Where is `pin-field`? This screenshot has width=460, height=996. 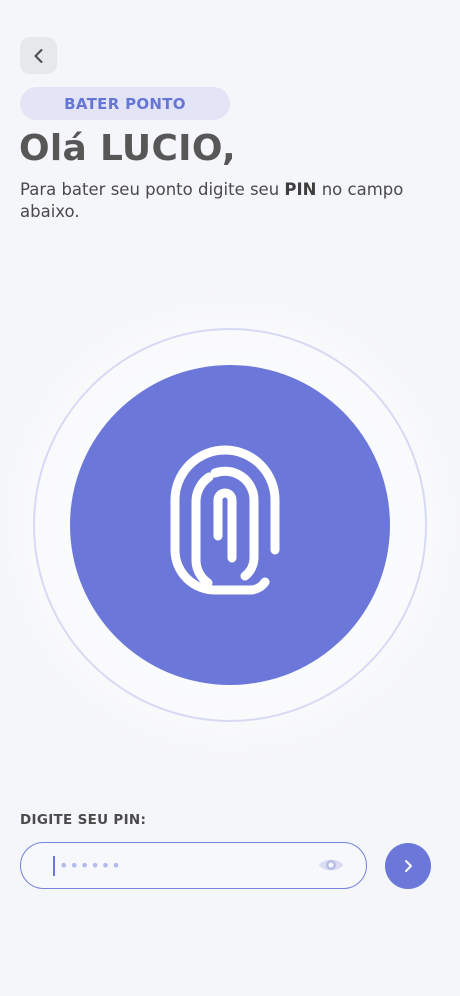
pin-field is located at coordinates (193, 865).